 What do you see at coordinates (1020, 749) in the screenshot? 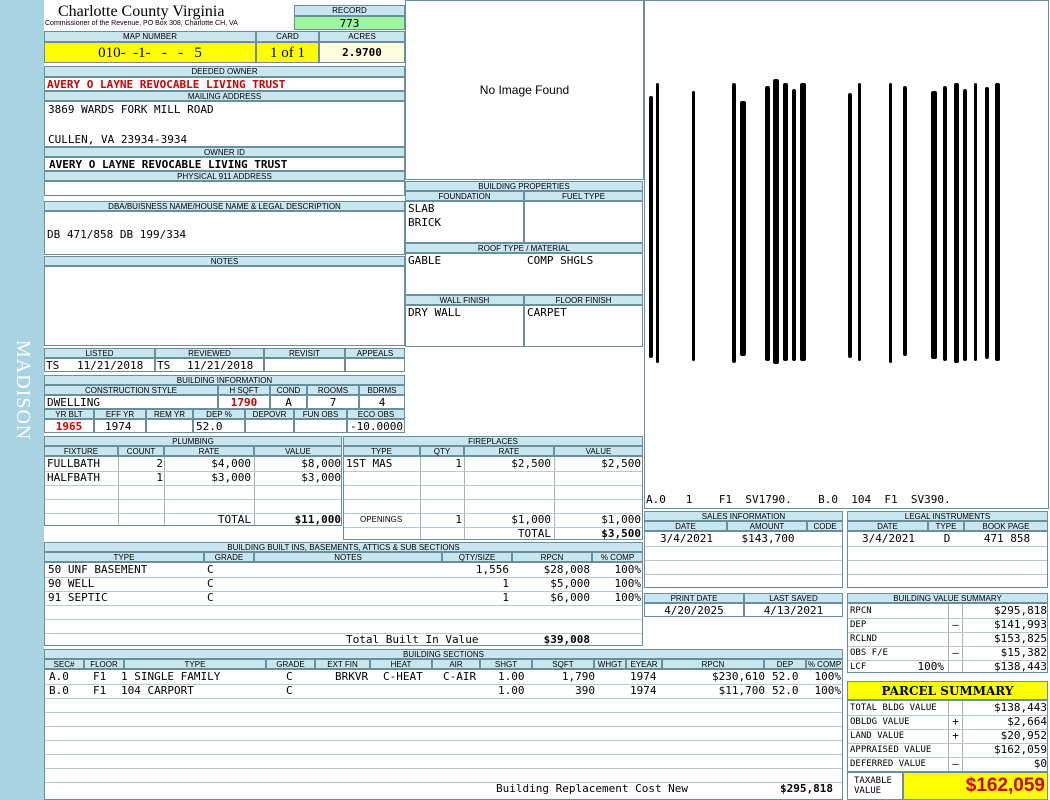
I see `parcel-value: $162,059` at bounding box center [1020, 749].